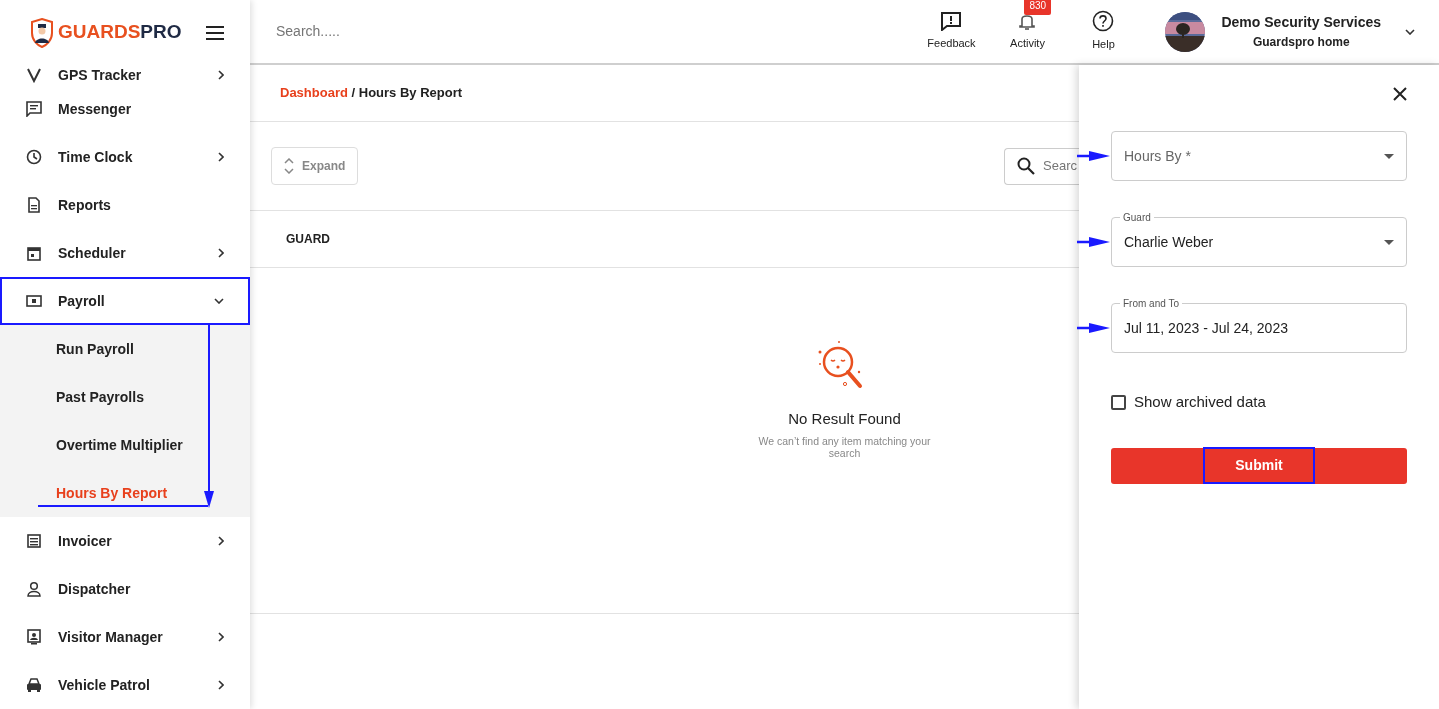 The height and width of the screenshot is (709, 1439). What do you see at coordinates (34, 541) in the screenshot?
I see `list-icon` at bounding box center [34, 541].